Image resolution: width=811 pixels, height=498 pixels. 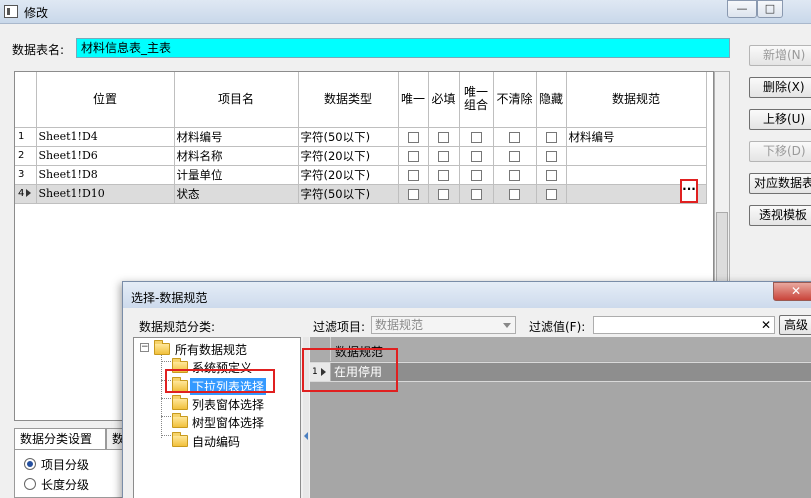 What do you see at coordinates (780, 55) in the screenshot?
I see `add-button: 新增(N)` at bounding box center [780, 55].